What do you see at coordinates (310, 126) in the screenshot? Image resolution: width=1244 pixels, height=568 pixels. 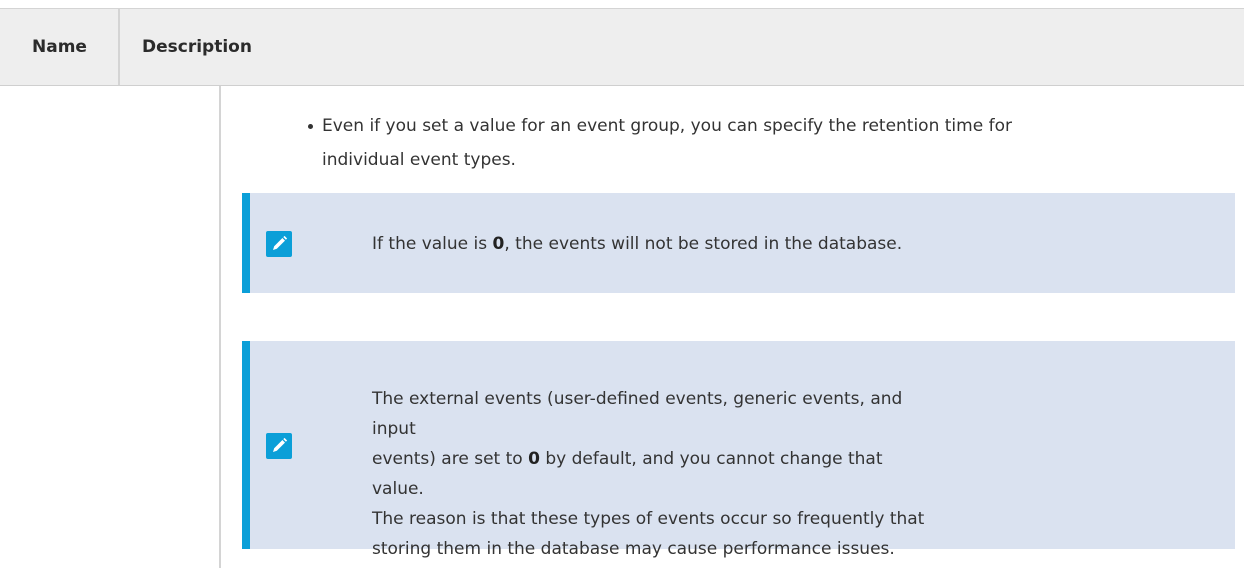 I see `bullet-dot-icon` at bounding box center [310, 126].